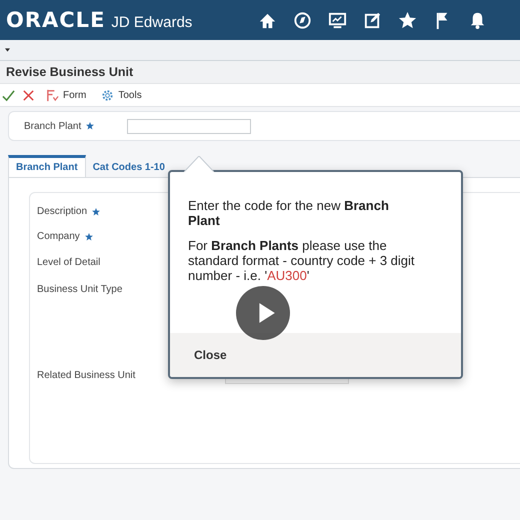 The image size is (520, 520). I want to click on star-icon, so click(407, 20).